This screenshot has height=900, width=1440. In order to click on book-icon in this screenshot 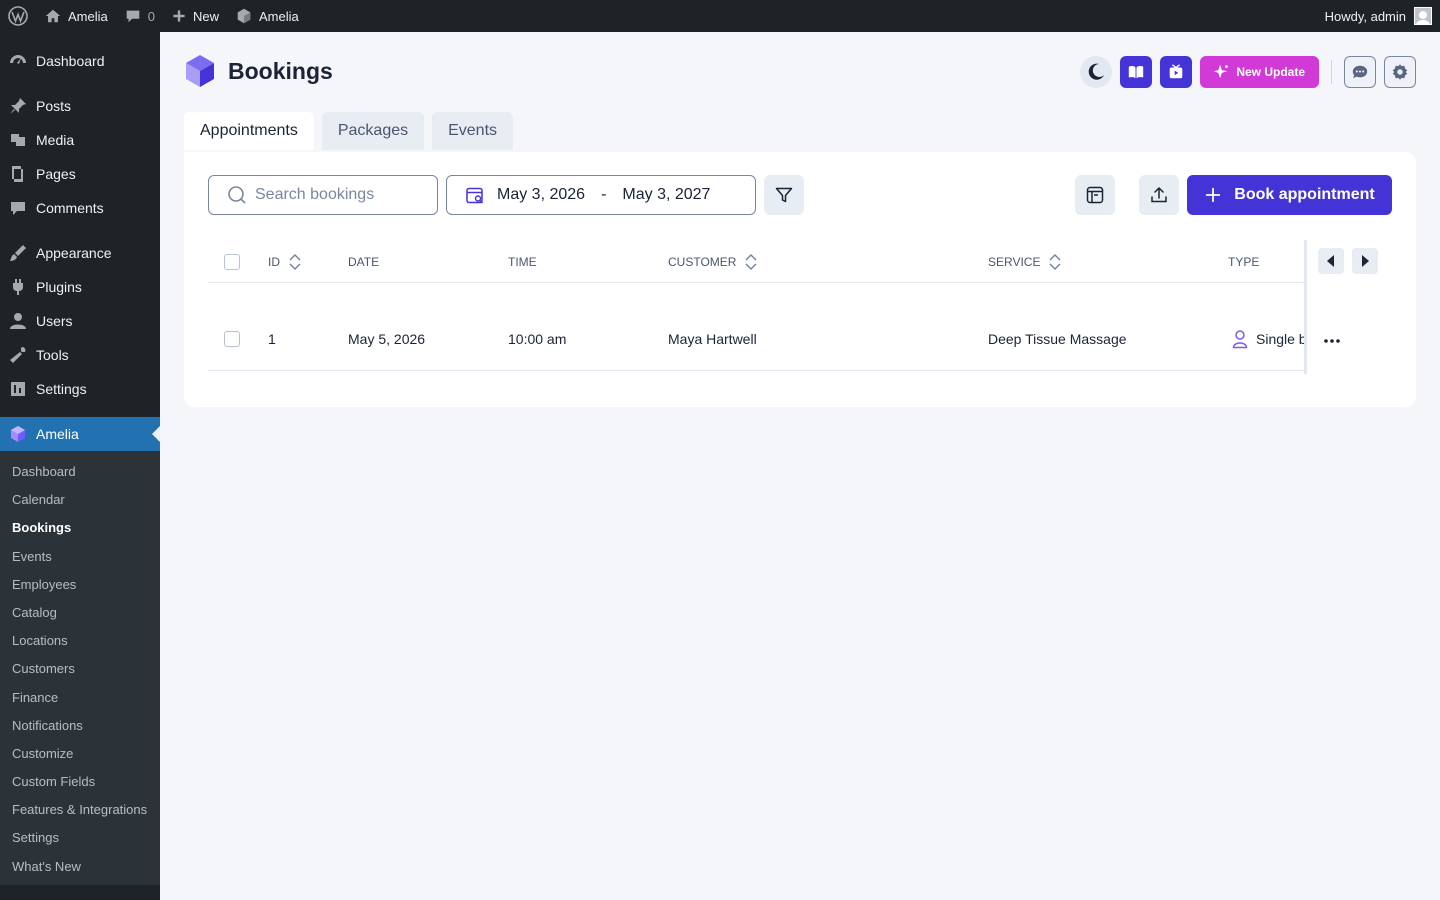, I will do `click(1136, 72)`.